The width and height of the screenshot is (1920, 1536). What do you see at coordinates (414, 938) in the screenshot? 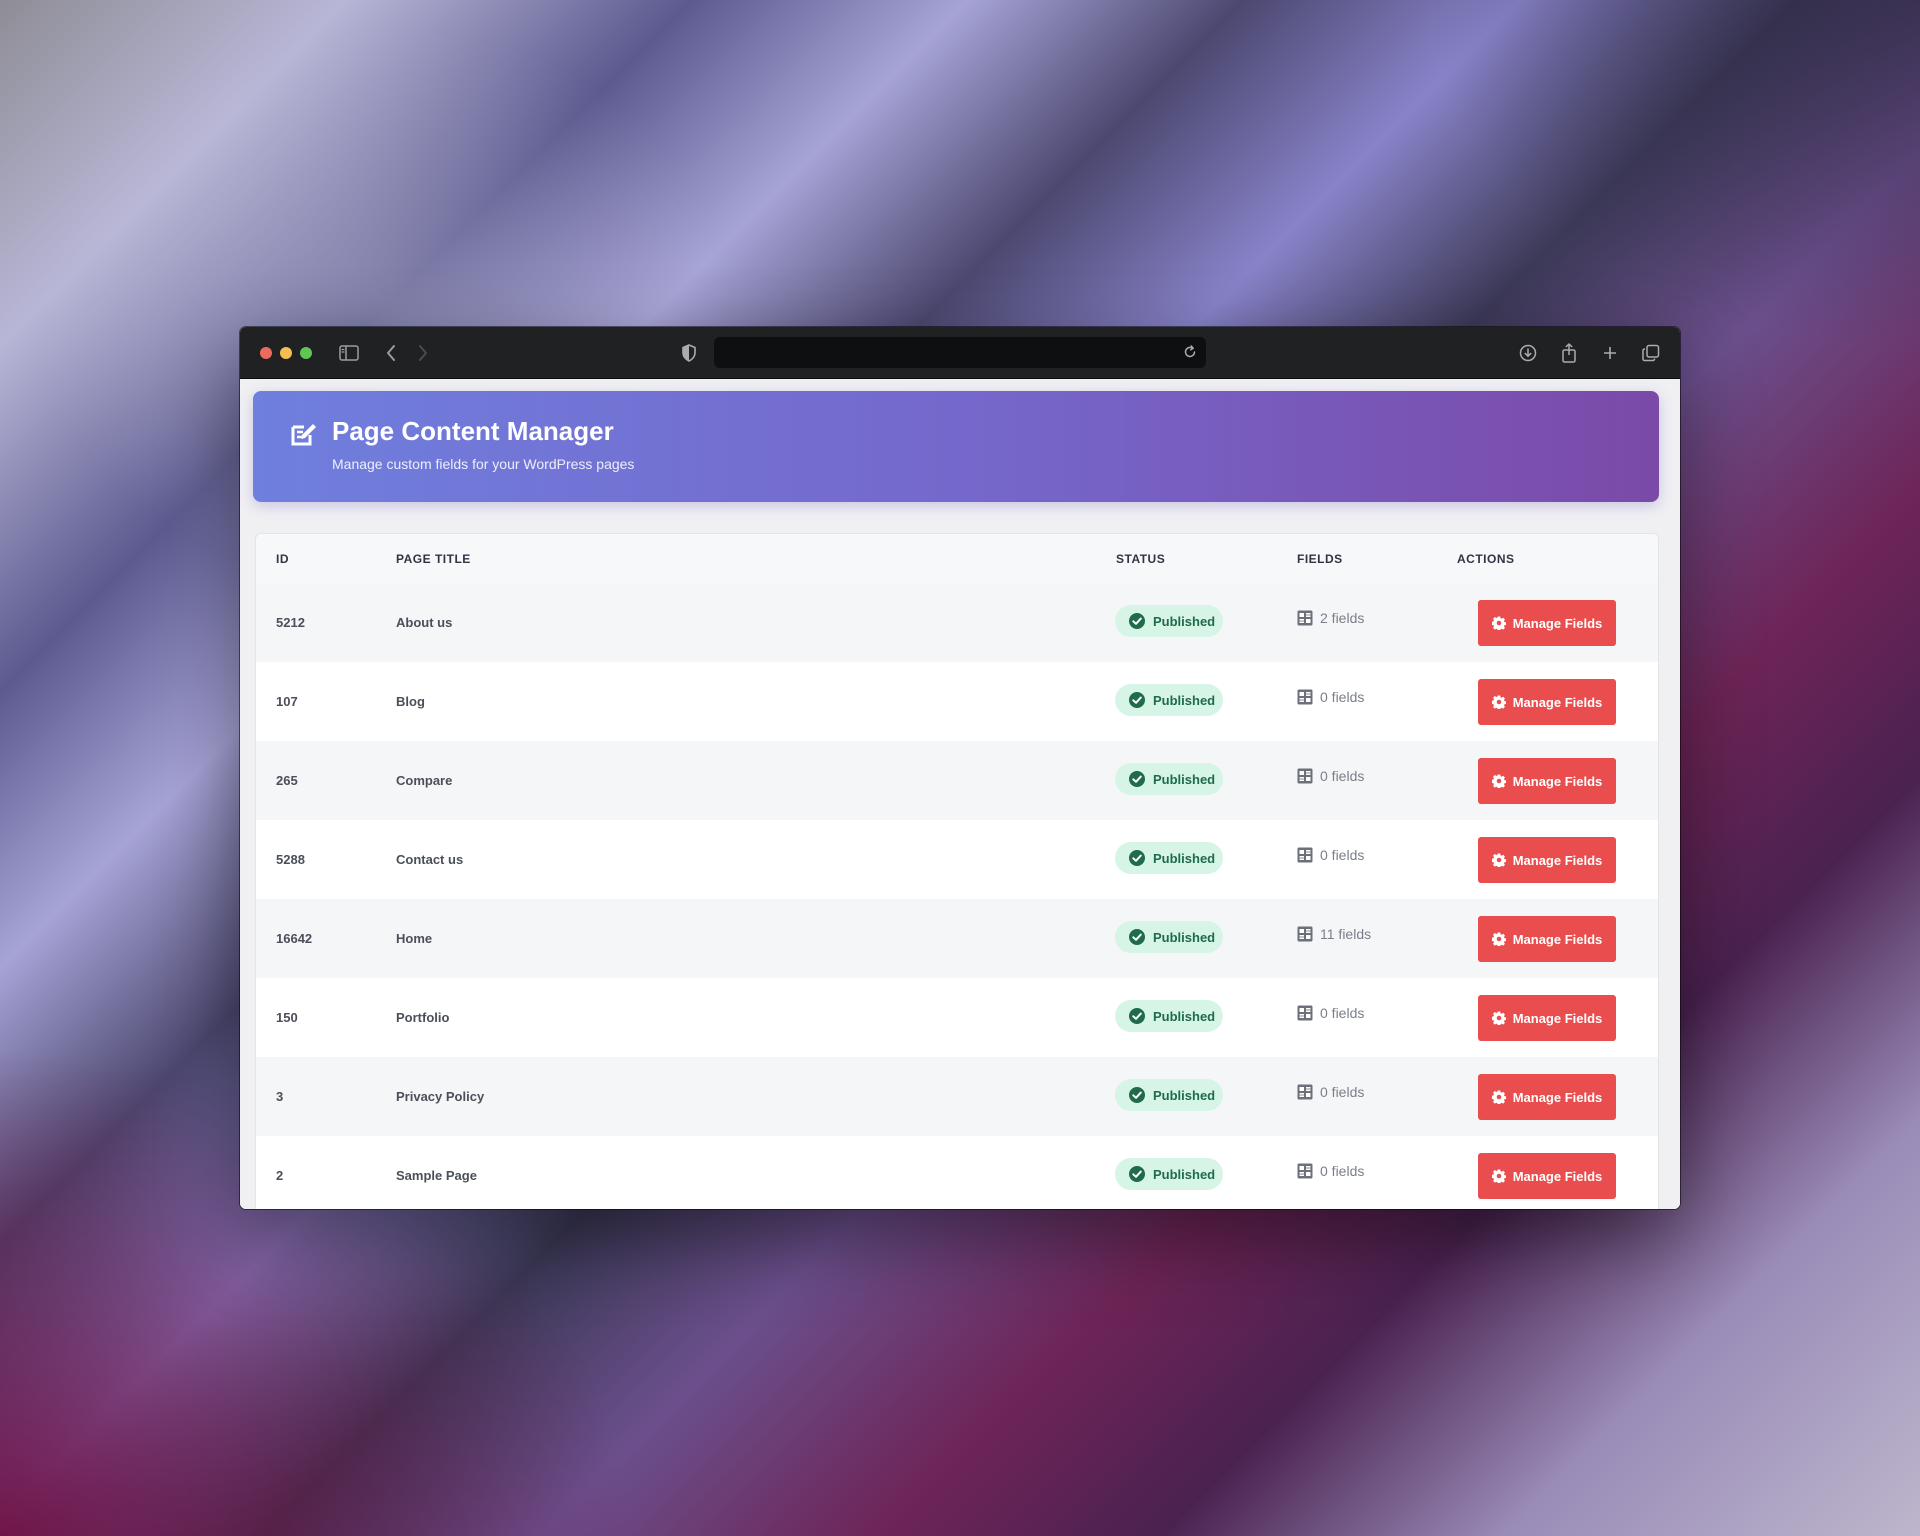
I see `page-title-cell: Home` at bounding box center [414, 938].